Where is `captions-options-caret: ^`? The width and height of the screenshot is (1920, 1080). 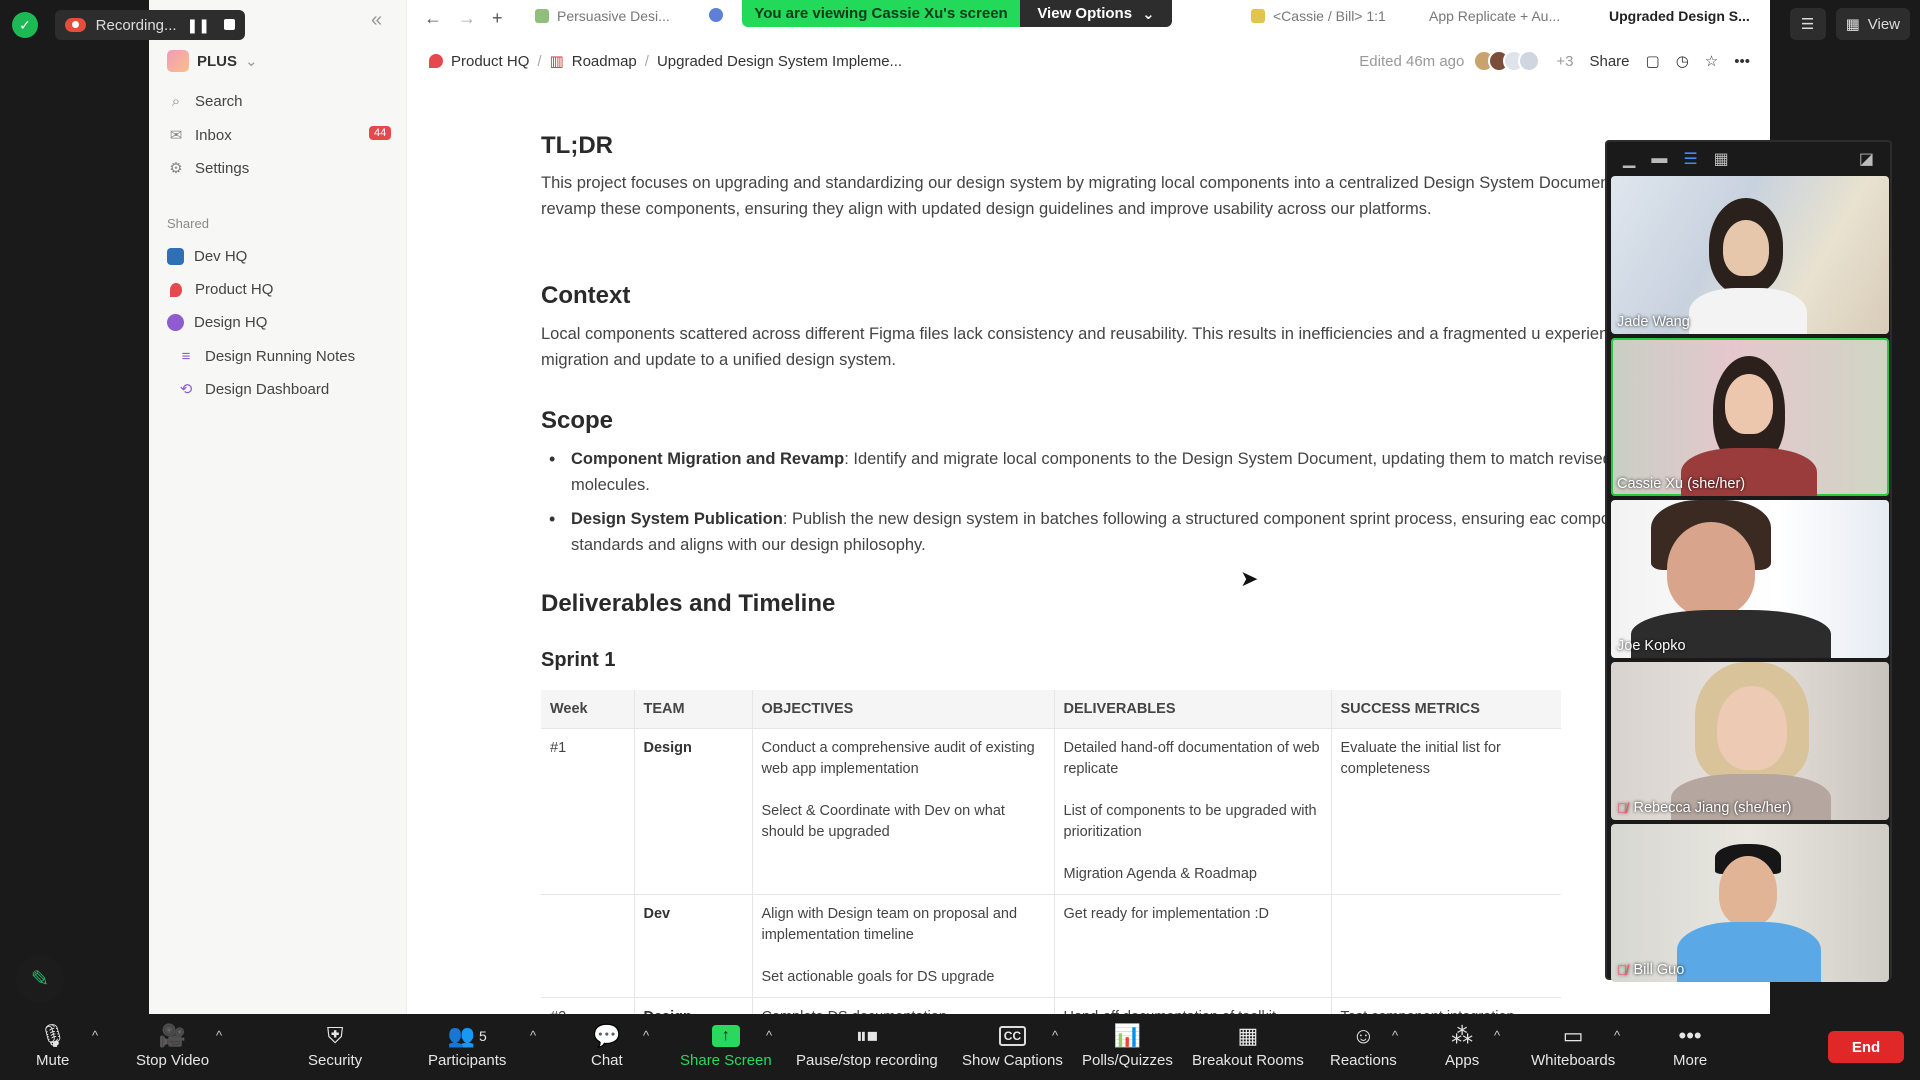 captions-options-caret: ^ is located at coordinates (1055, 1035).